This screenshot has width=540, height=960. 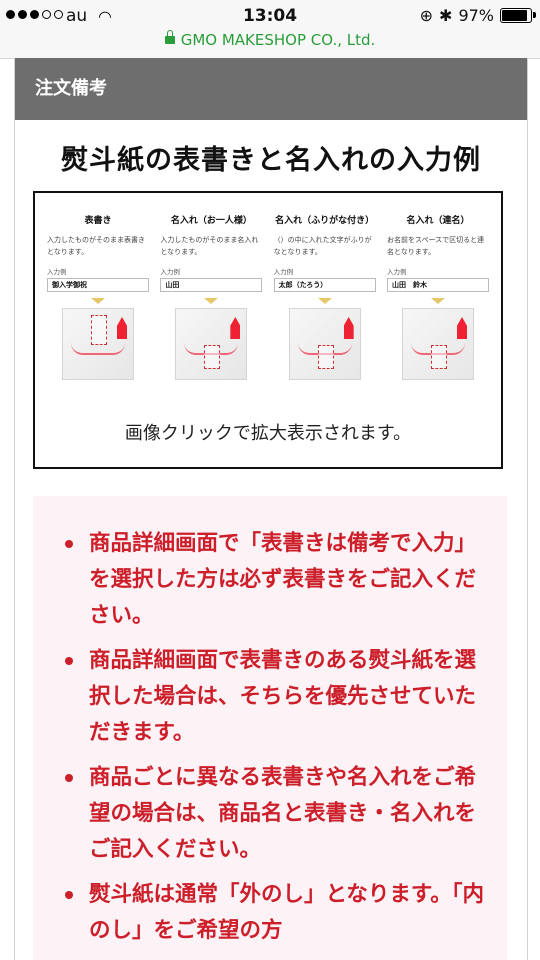 I want to click on bluetooth-icon: ✱, so click(x=446, y=15).